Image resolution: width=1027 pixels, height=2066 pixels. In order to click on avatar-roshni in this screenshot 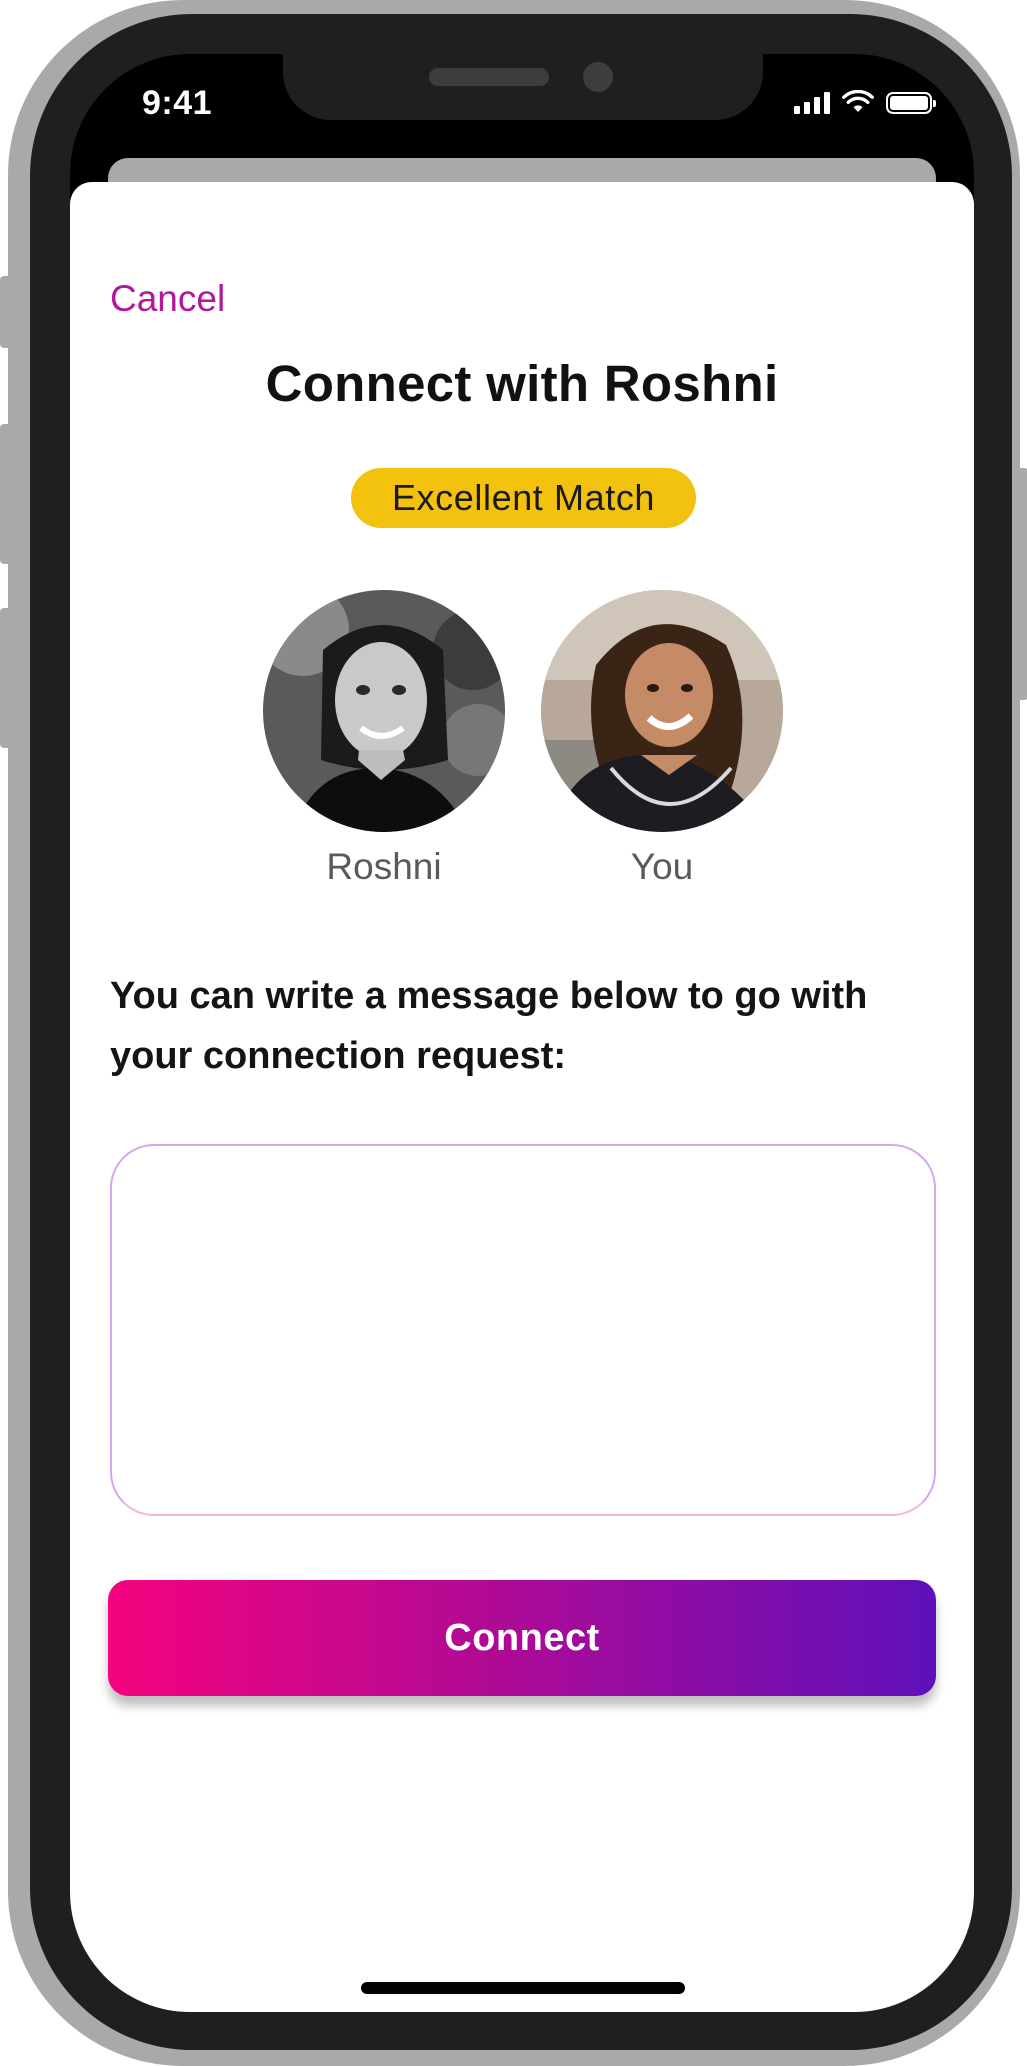, I will do `click(384, 711)`.